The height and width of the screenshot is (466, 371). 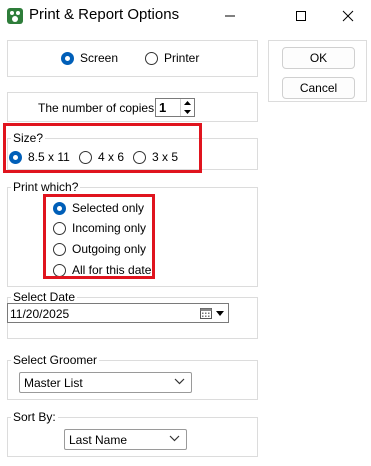 I want to click on date-picker: 11/20/2025, so click(x=118, y=313).